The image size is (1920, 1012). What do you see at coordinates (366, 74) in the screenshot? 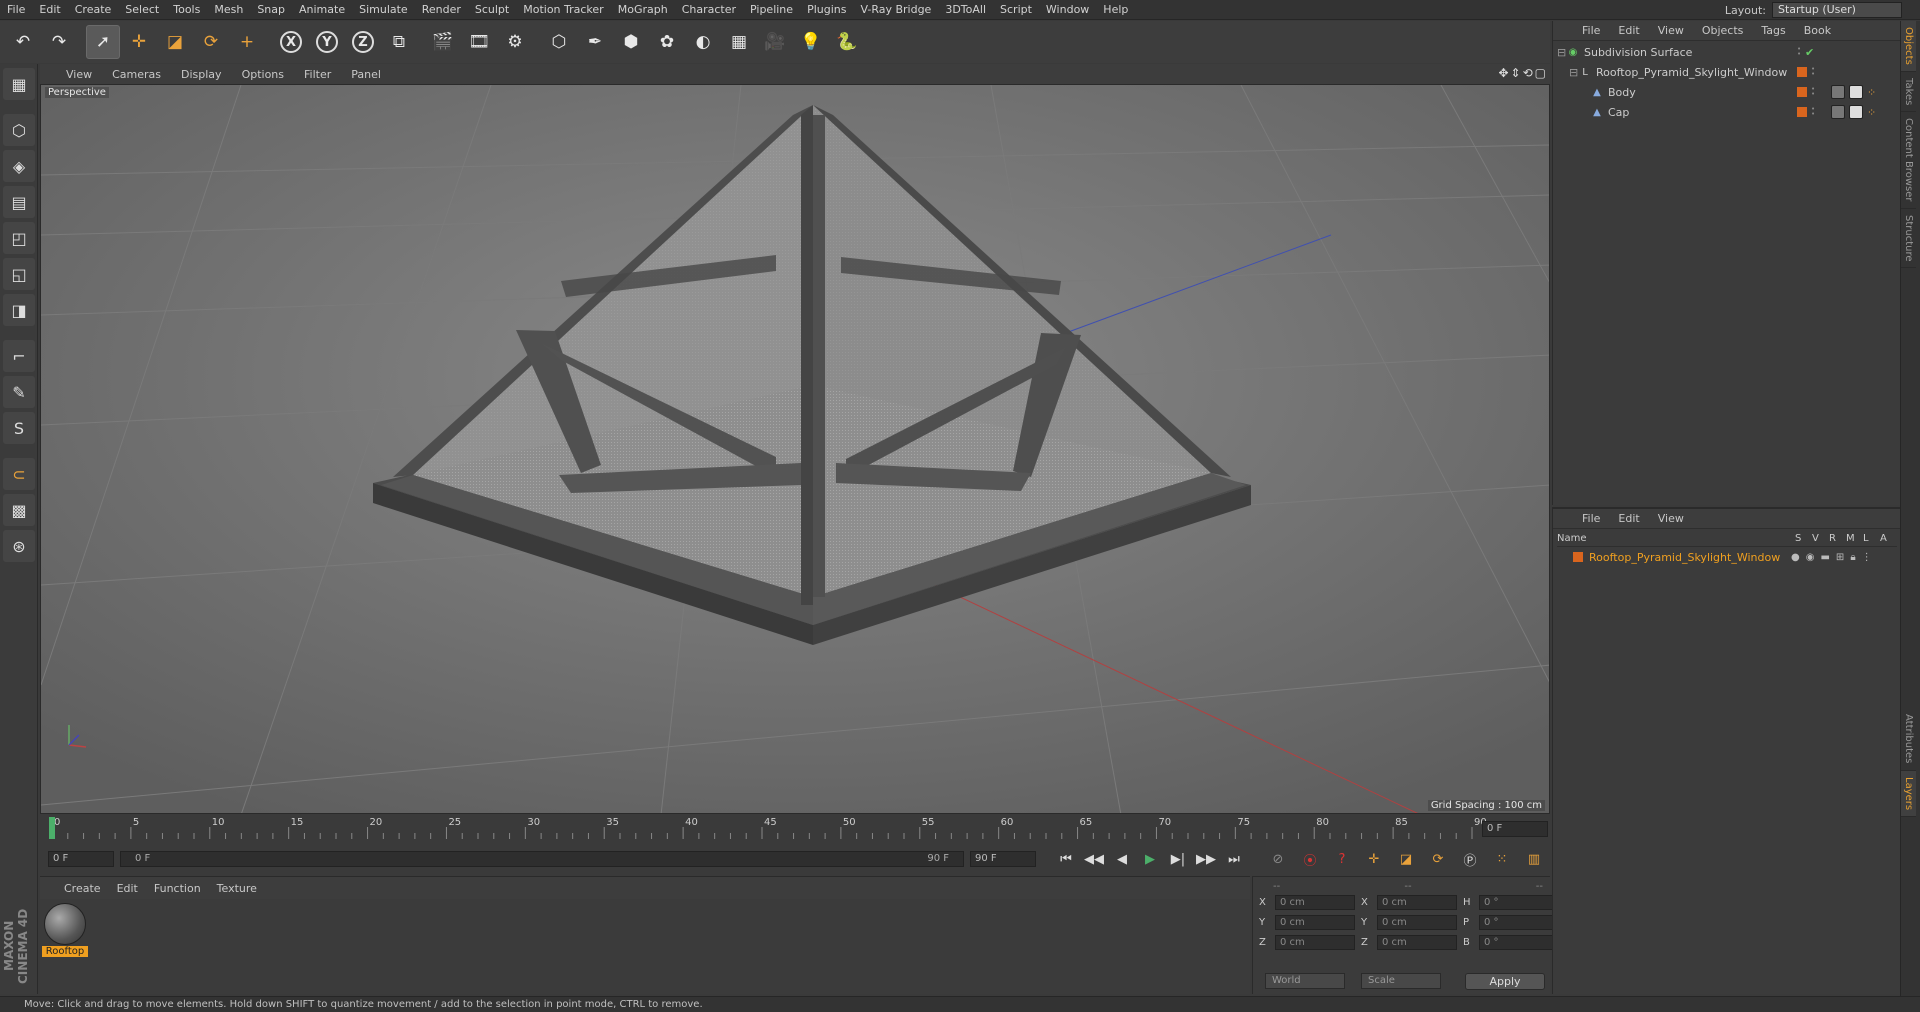
I see `viewport-menu-panel: Panel` at bounding box center [366, 74].